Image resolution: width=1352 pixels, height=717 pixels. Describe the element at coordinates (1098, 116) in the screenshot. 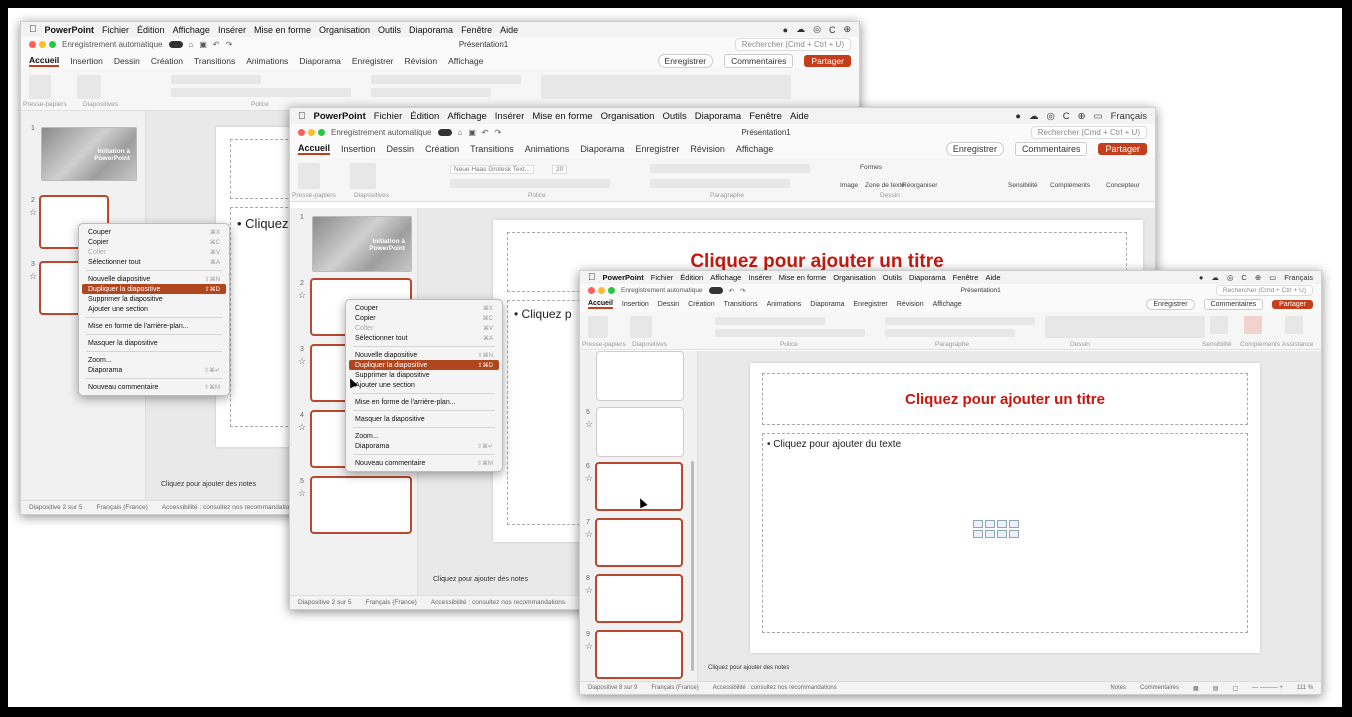

I see `window-icon: ▭` at that location.